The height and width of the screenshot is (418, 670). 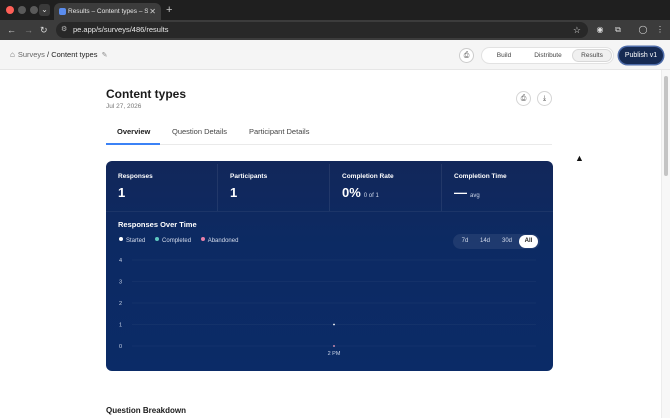 What do you see at coordinates (523, 98) in the screenshot?
I see `print-results-icon: ⎙` at bounding box center [523, 98].